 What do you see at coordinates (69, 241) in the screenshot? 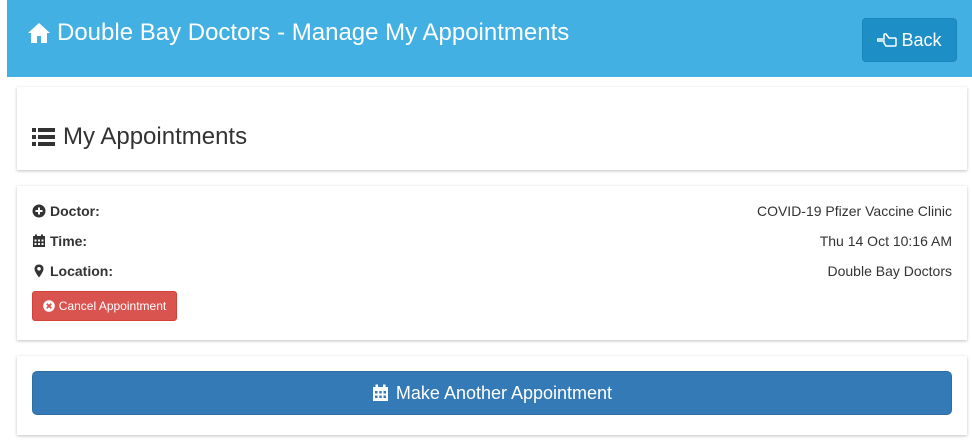
I see `time-label-text: Time:` at bounding box center [69, 241].